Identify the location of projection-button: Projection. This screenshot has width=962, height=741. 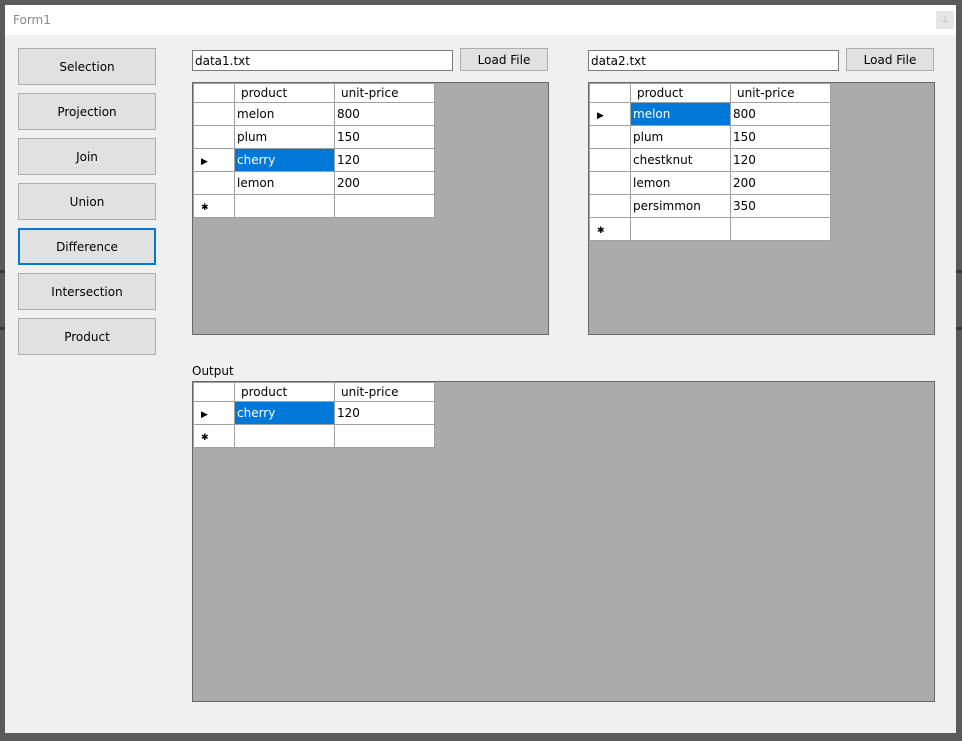
(87, 111).